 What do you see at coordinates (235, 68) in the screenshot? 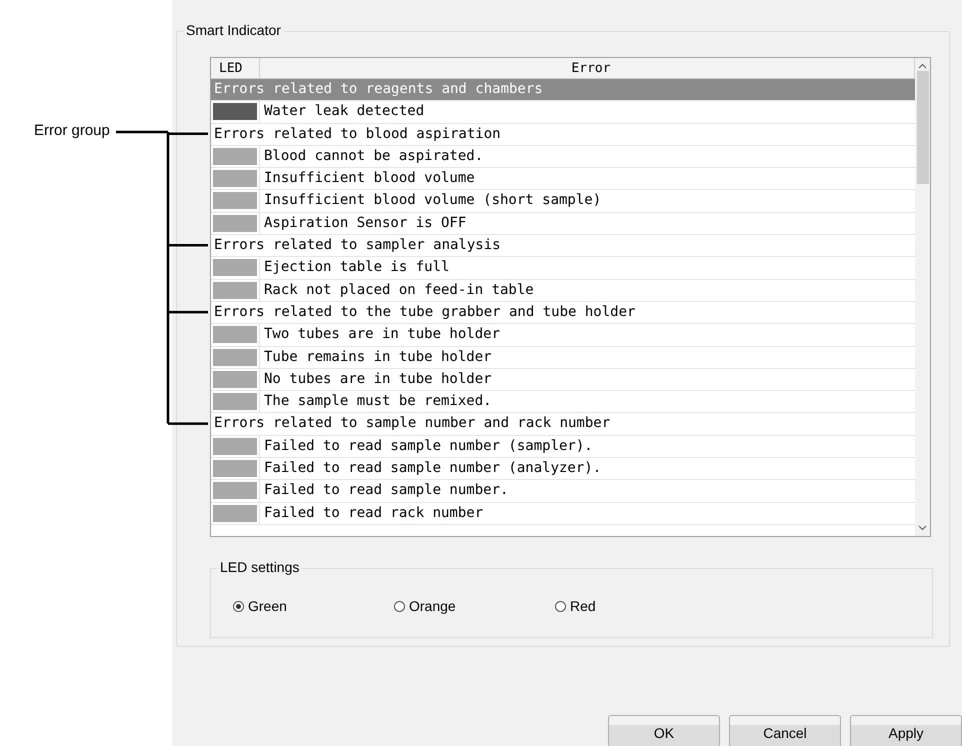
I see `column-header: LED` at bounding box center [235, 68].